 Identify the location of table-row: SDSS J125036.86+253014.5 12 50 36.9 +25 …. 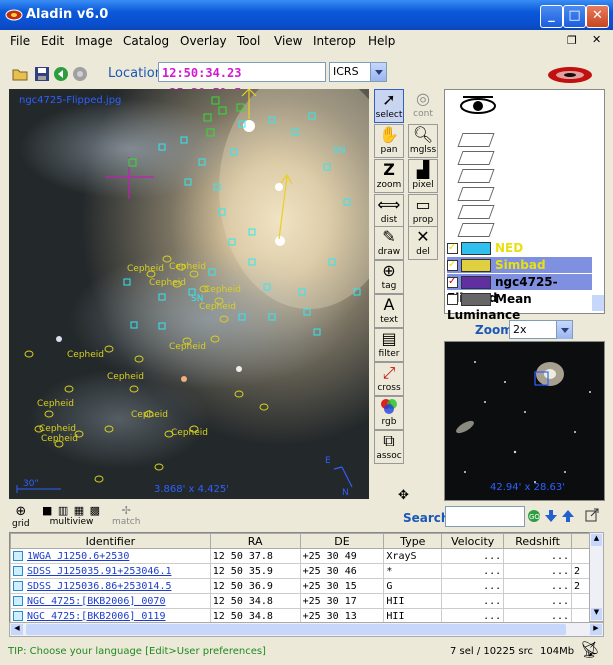
(300, 586).